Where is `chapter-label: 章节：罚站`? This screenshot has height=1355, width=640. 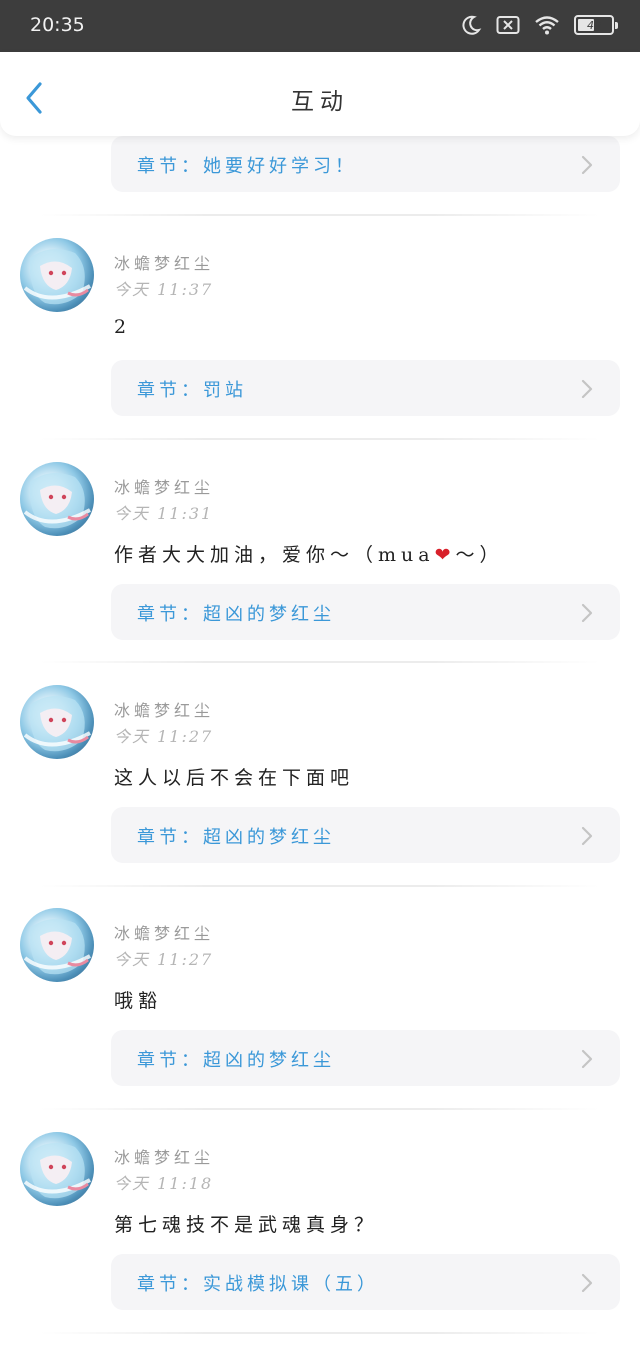 chapter-label: 章节：罚站 is located at coordinates (192, 390).